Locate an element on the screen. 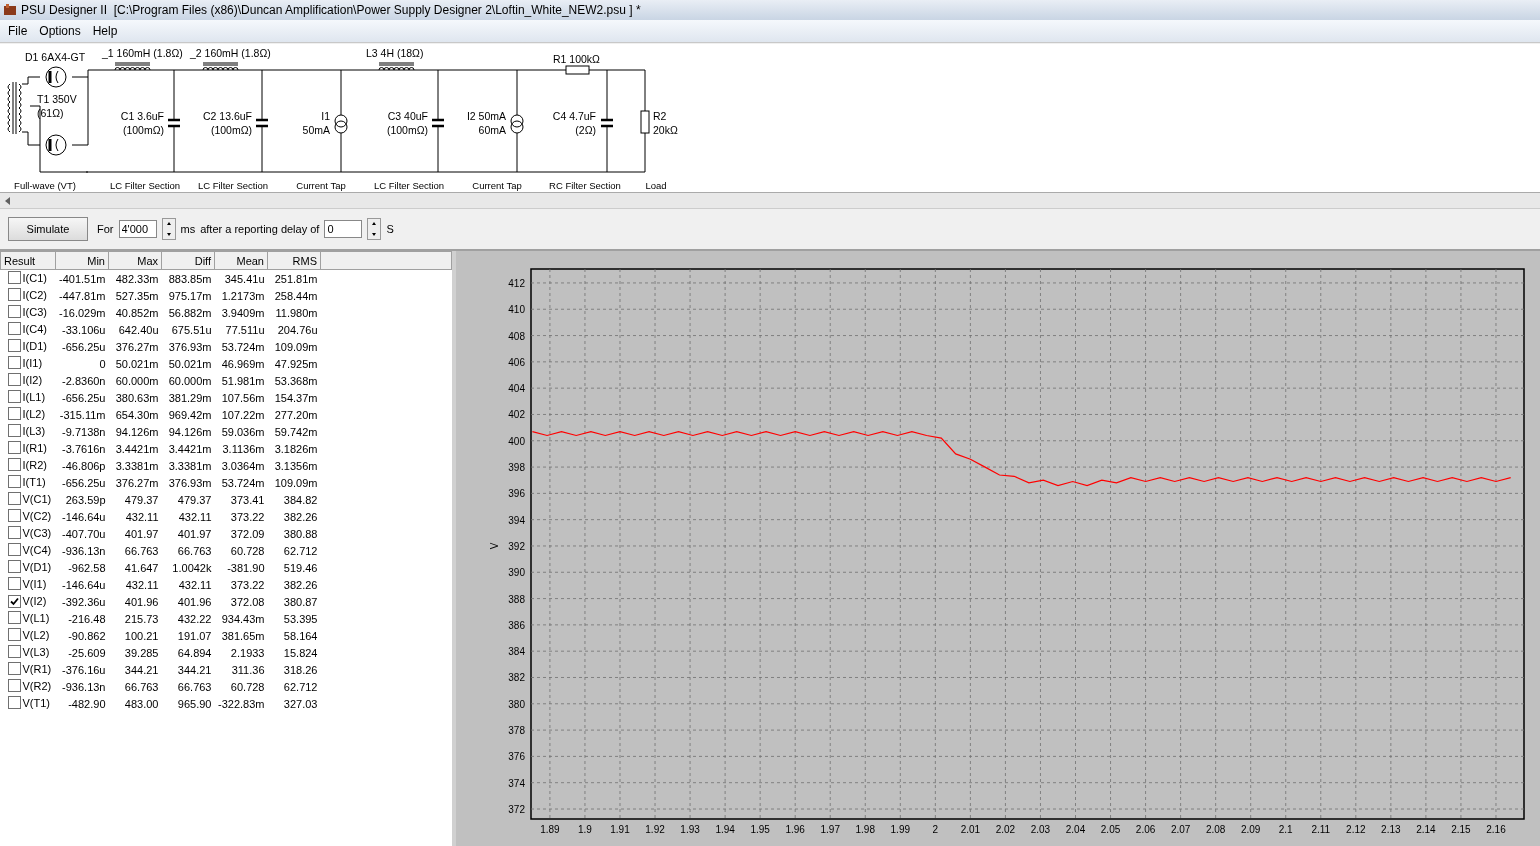 This screenshot has height=846, width=1540. delay-field: 0 is located at coordinates (343, 229).